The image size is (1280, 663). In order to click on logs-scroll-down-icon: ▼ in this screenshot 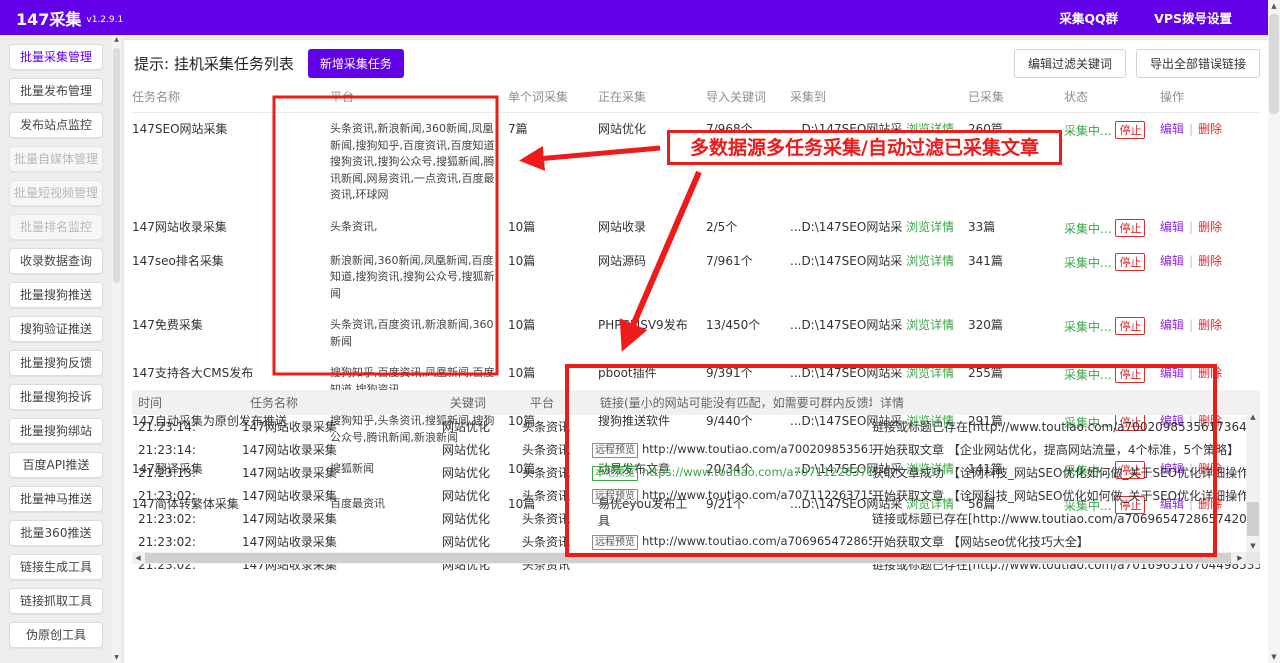, I will do `click(1253, 546)`.